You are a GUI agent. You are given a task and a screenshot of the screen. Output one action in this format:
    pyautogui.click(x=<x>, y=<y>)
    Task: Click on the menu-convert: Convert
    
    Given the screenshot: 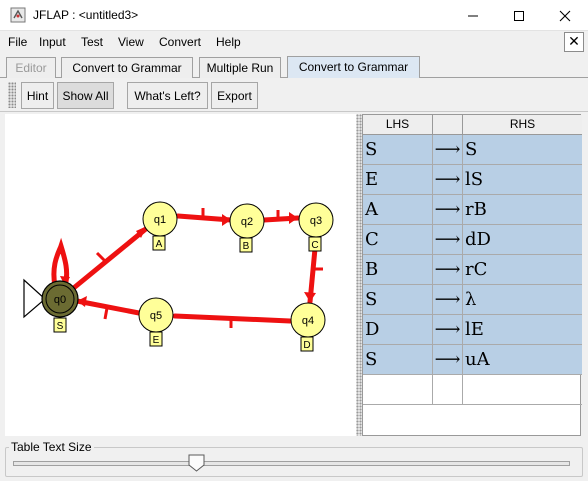 What is the action you would take?
    pyautogui.click(x=180, y=42)
    